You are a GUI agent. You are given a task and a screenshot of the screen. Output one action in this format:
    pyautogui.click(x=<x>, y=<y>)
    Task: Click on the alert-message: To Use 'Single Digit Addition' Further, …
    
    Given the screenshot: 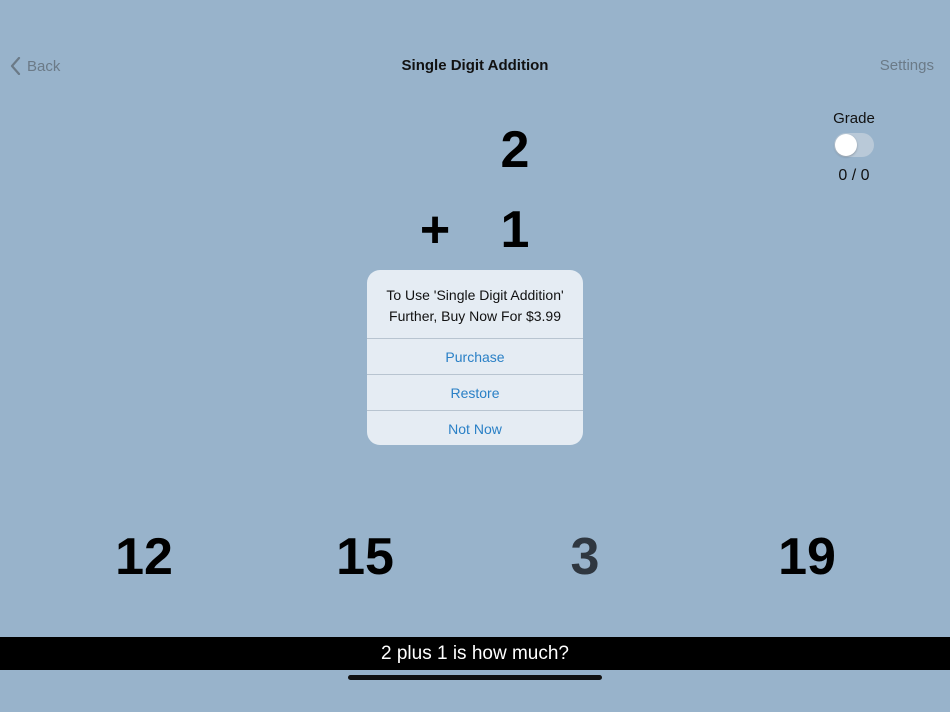 What is the action you would take?
    pyautogui.click(x=475, y=304)
    